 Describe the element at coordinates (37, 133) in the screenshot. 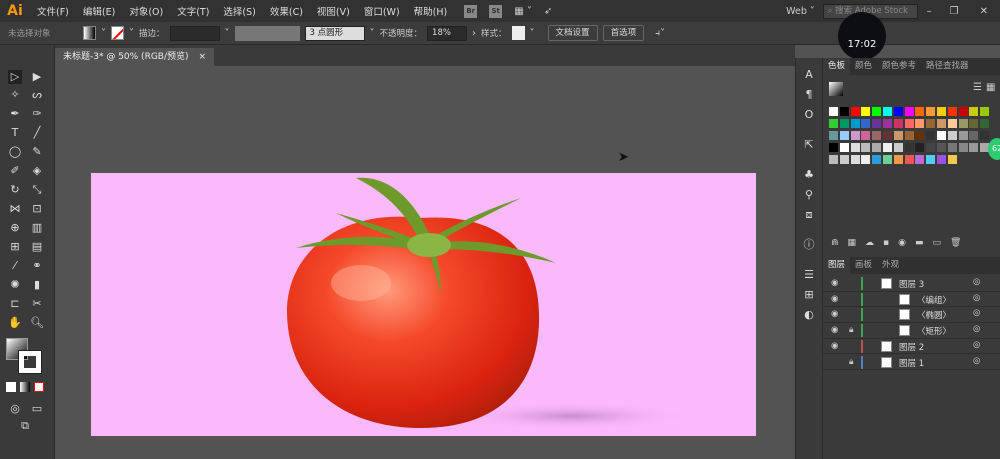

I see `line-tool-icon: ╱` at that location.